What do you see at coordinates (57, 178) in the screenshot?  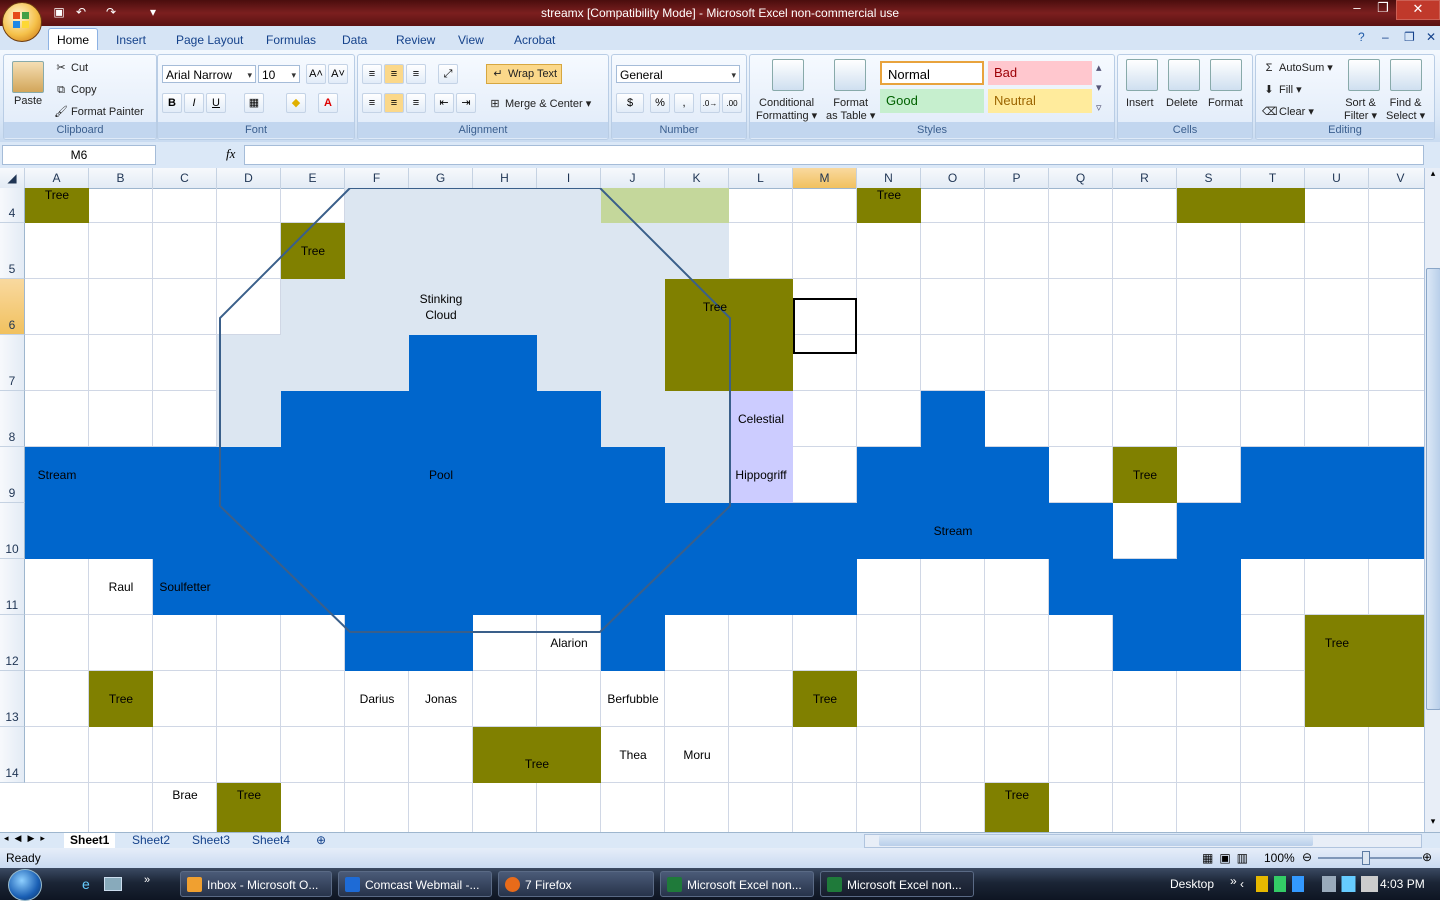 I see `column-header: A` at bounding box center [57, 178].